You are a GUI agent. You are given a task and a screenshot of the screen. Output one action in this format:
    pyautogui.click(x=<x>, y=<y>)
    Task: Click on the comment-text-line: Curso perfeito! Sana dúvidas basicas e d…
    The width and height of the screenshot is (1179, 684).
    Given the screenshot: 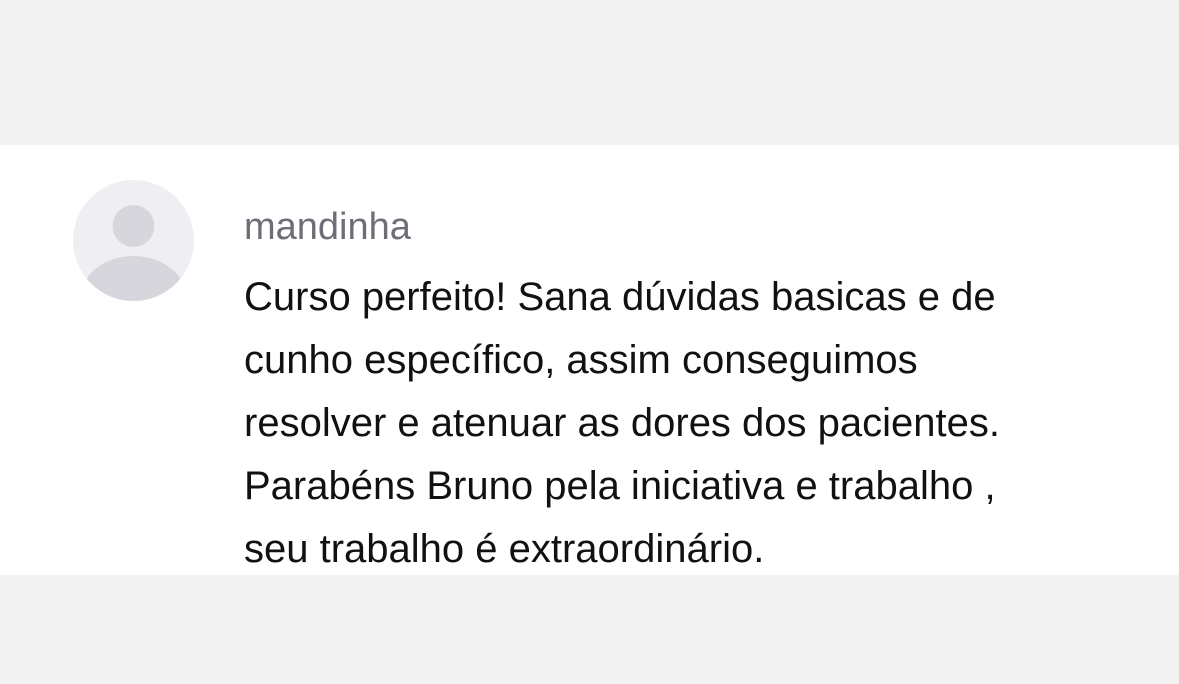 What is the action you would take?
    pyautogui.click(x=620, y=297)
    